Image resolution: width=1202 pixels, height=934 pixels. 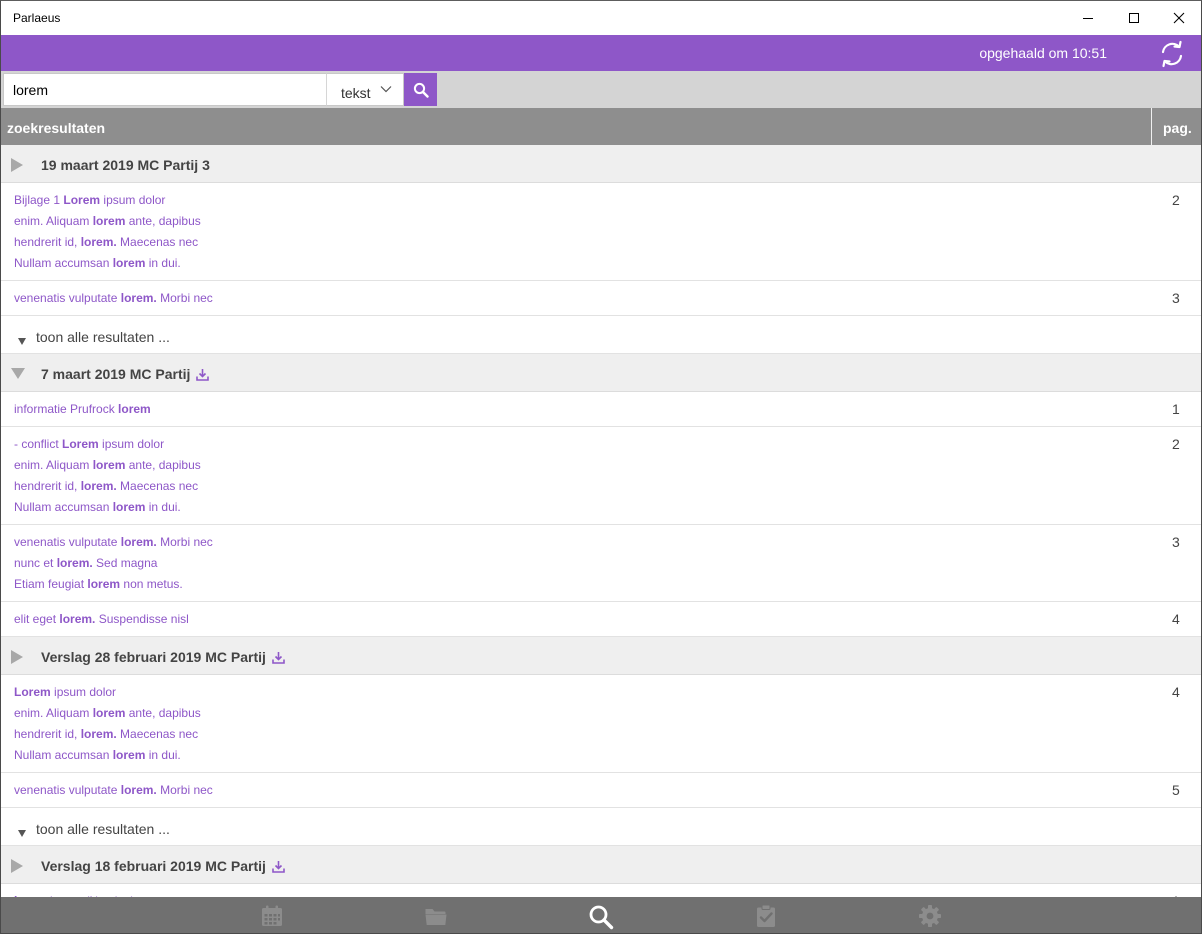 I want to click on window-title: Parlaeus, so click(x=37, y=18).